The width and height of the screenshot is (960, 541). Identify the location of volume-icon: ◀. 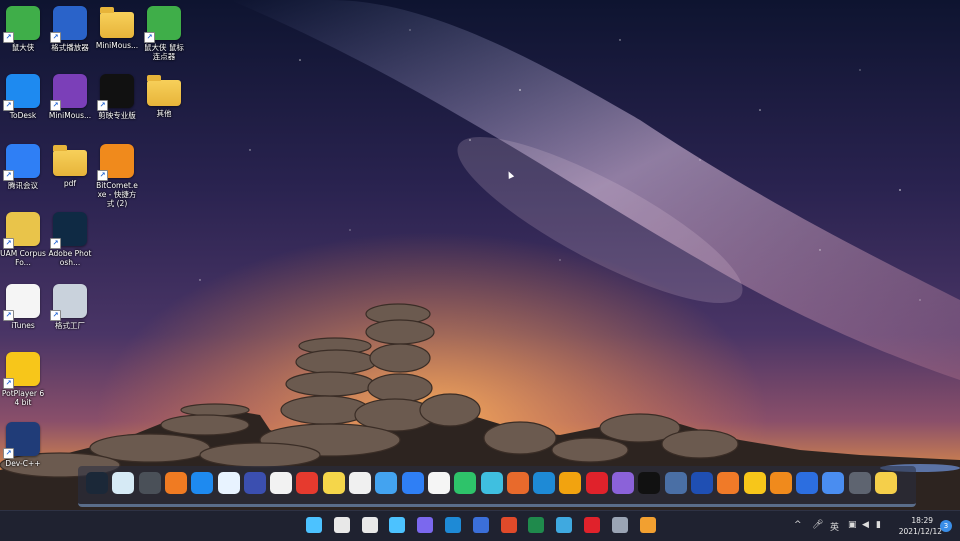
(865, 525).